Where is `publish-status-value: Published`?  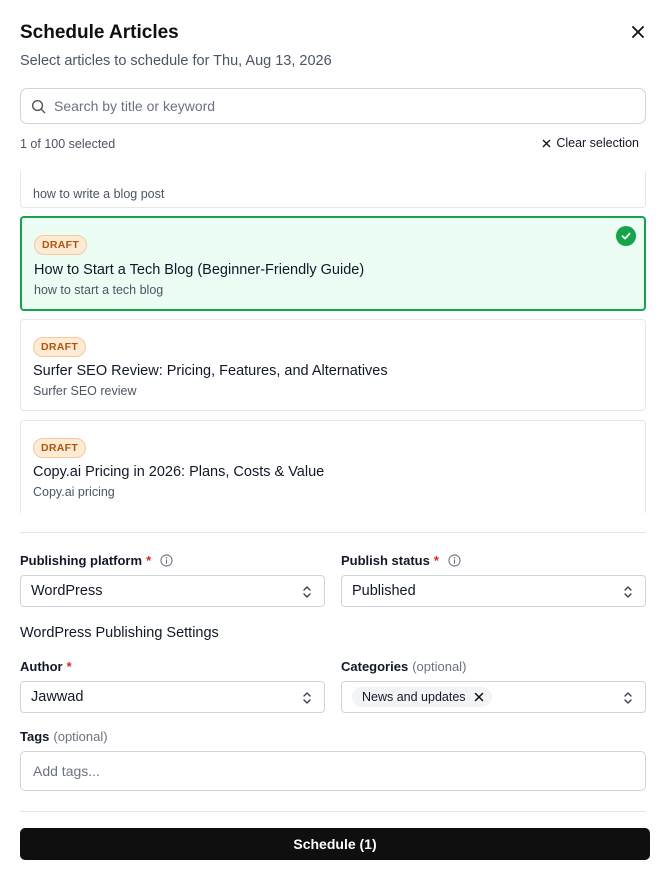 publish-status-value: Published is located at coordinates (384, 591).